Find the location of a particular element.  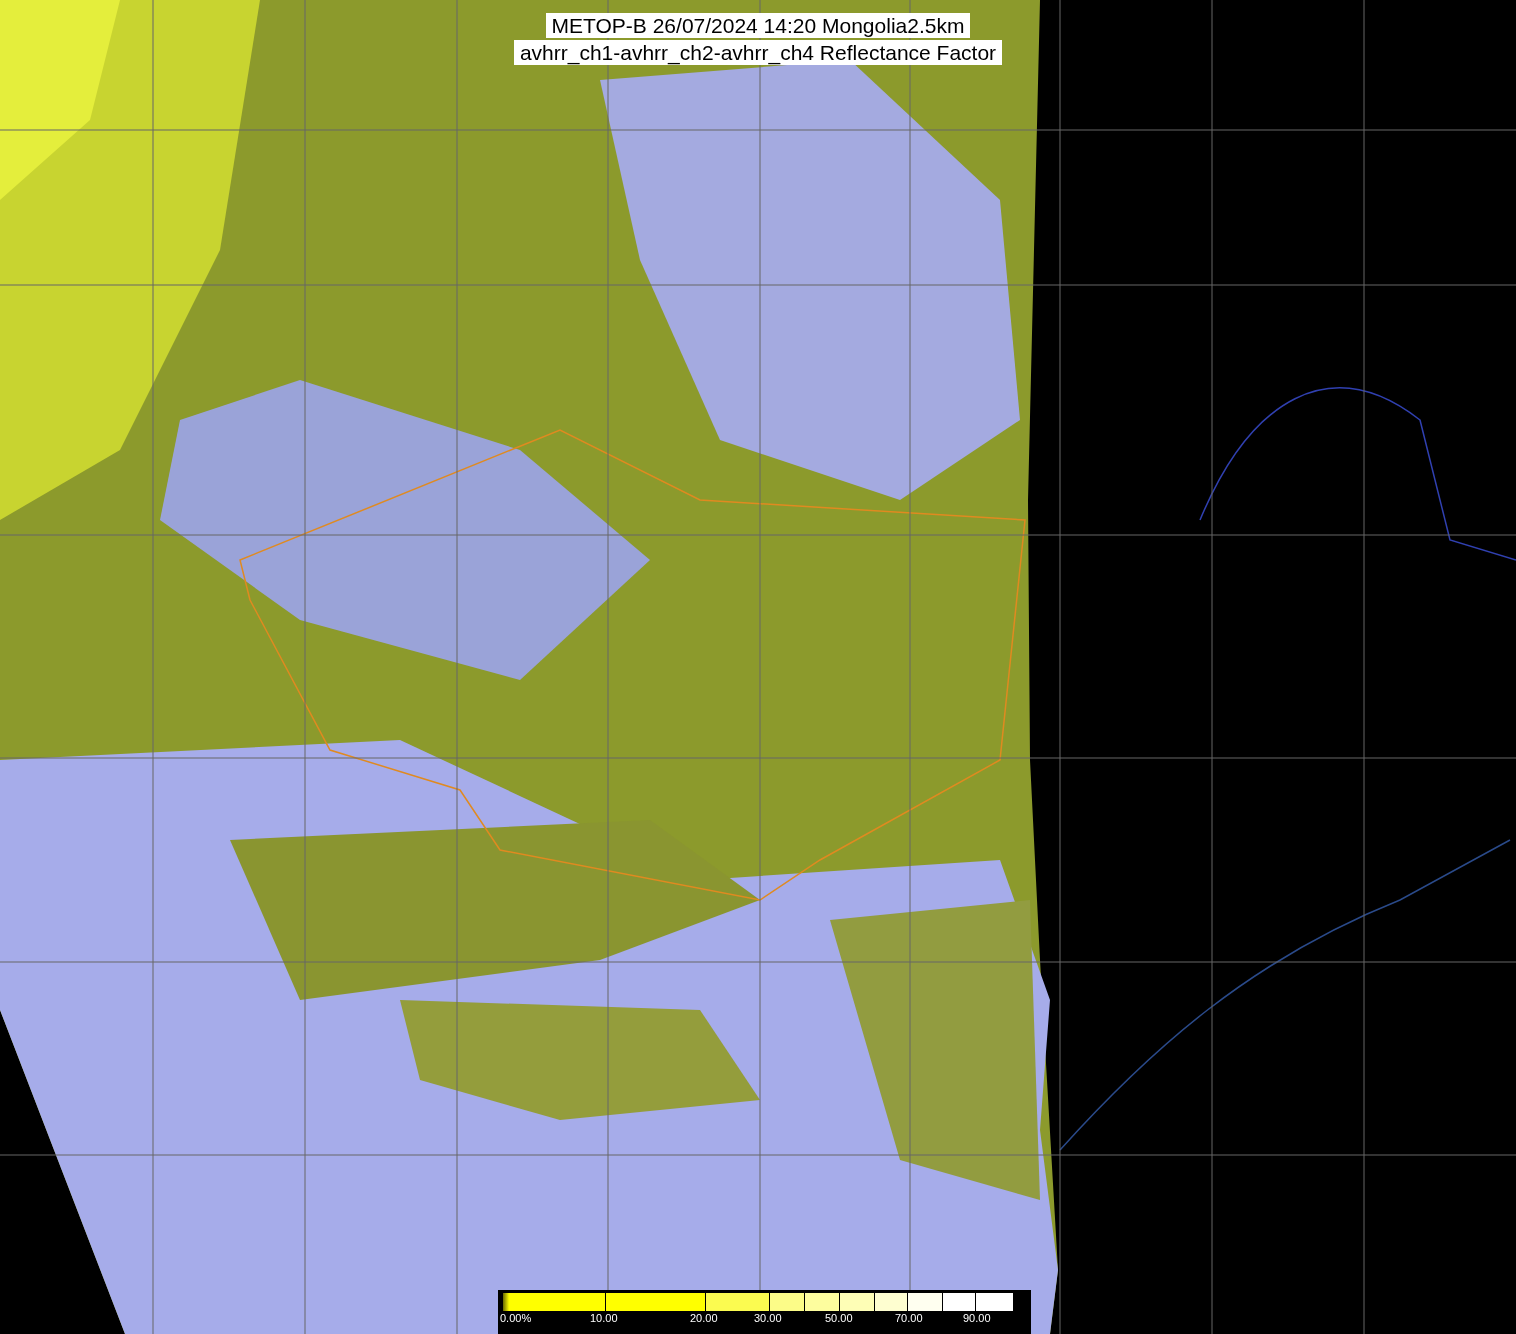

scale-label: 10.00 is located at coordinates (604, 1318).